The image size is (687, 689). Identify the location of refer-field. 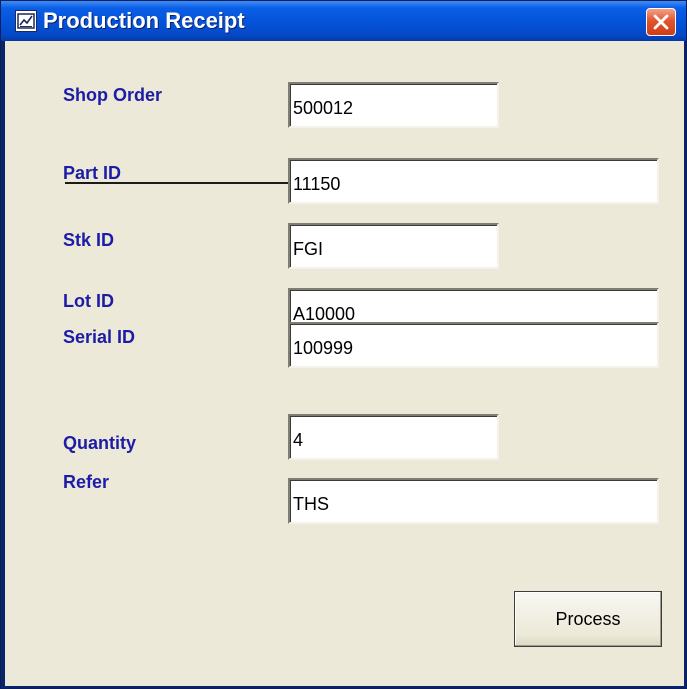
(473, 501).